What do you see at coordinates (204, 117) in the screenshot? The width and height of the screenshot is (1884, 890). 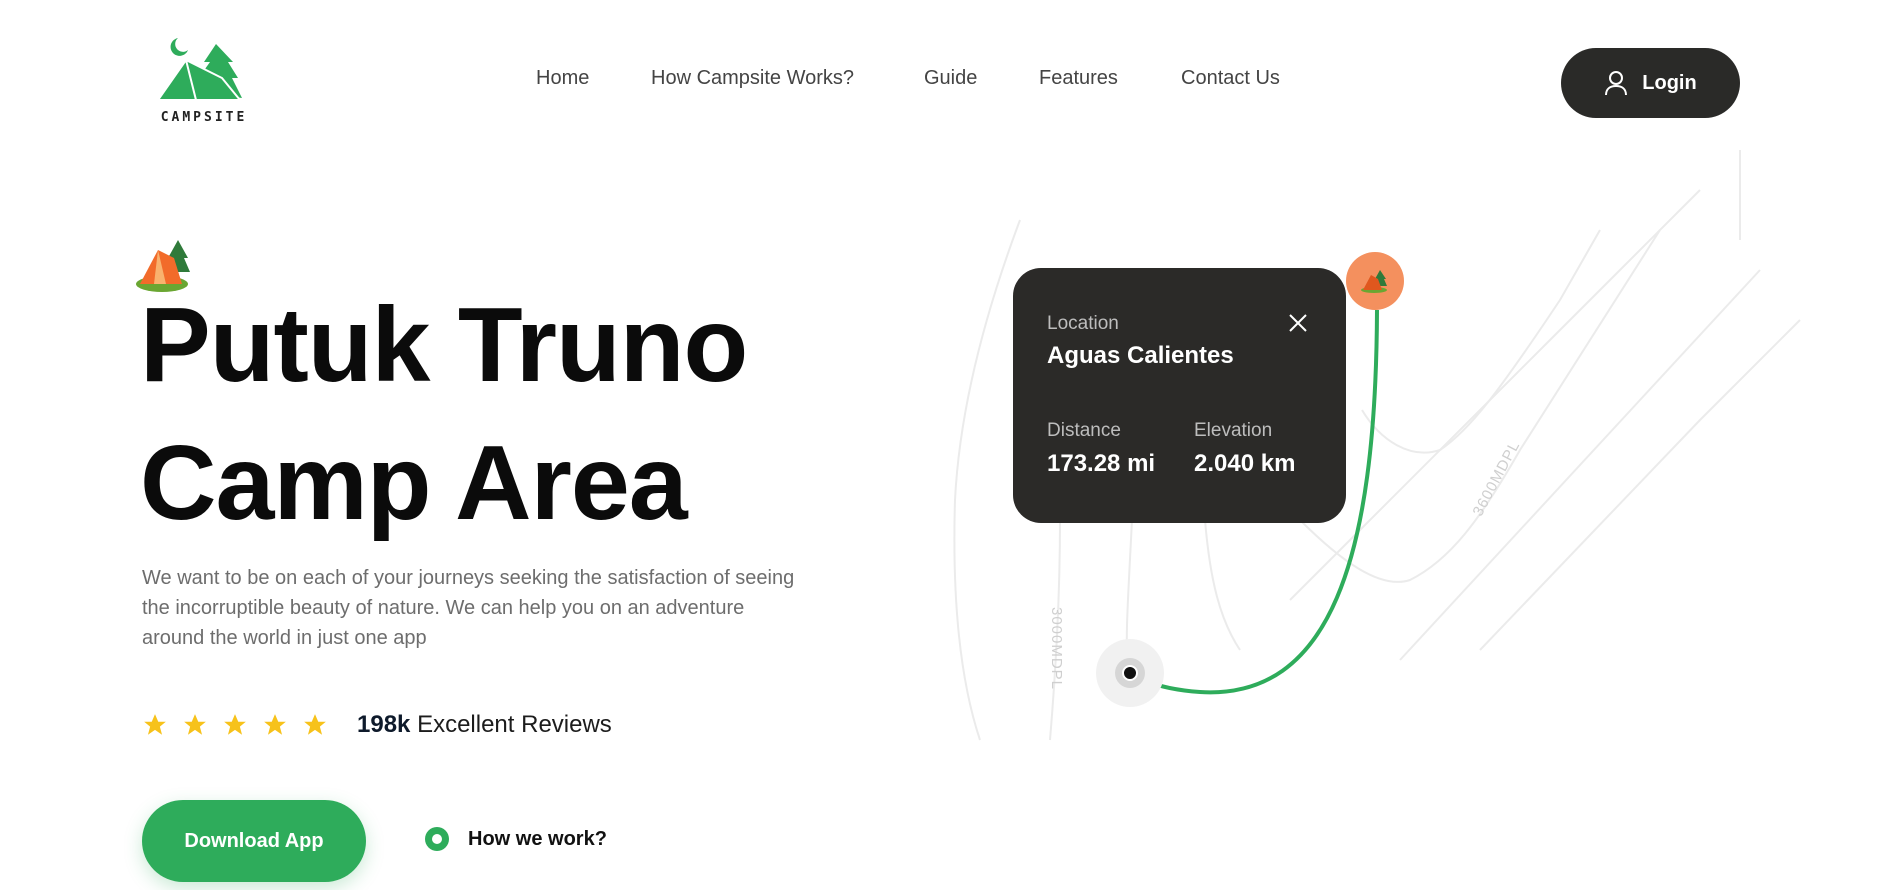 I see `logo-text: CAMPSITE` at bounding box center [204, 117].